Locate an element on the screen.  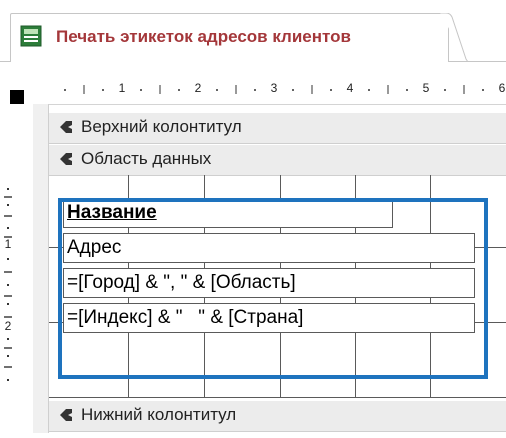
ruler-number: 5 is located at coordinates (426, 88).